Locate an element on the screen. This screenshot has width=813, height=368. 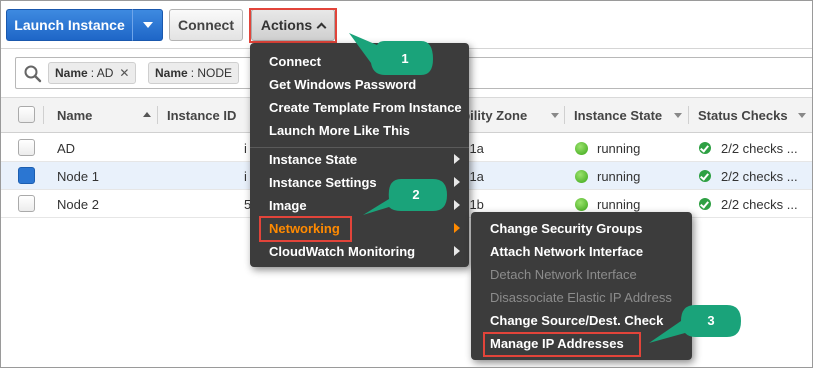
filter-token-name-ad: Name : AD ✕ is located at coordinates (92, 73).